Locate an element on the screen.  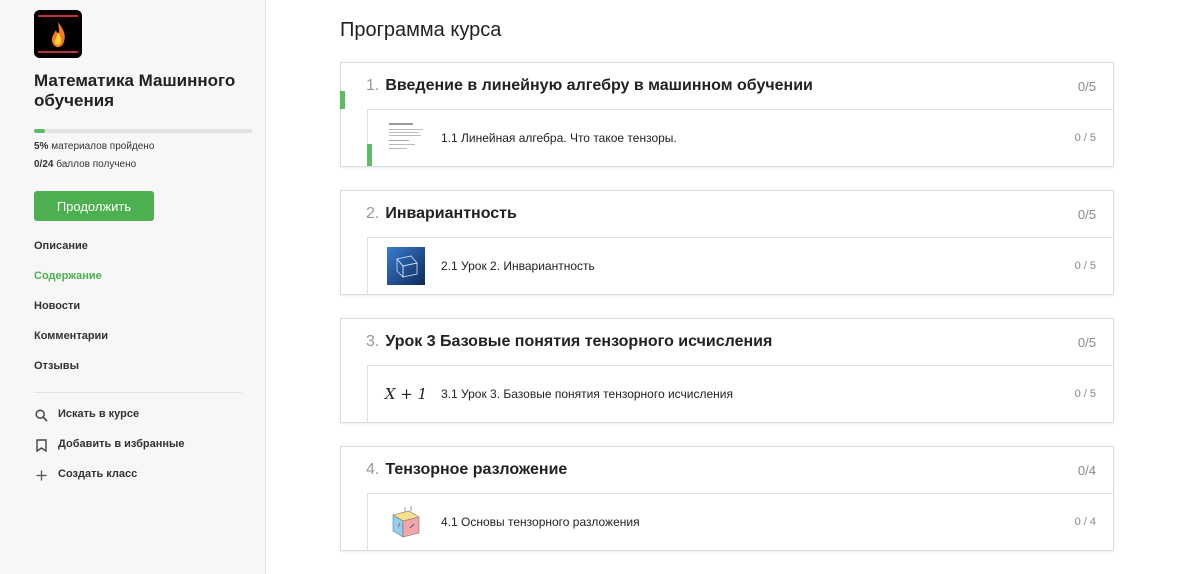
module-header: 4. Тензорное разложение 0/4 is located at coordinates (727, 470).